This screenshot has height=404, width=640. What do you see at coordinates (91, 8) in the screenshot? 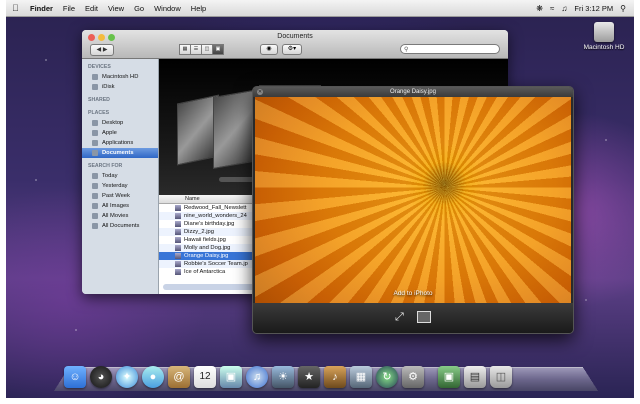
I see `menu-edit: Edit` at bounding box center [91, 8].